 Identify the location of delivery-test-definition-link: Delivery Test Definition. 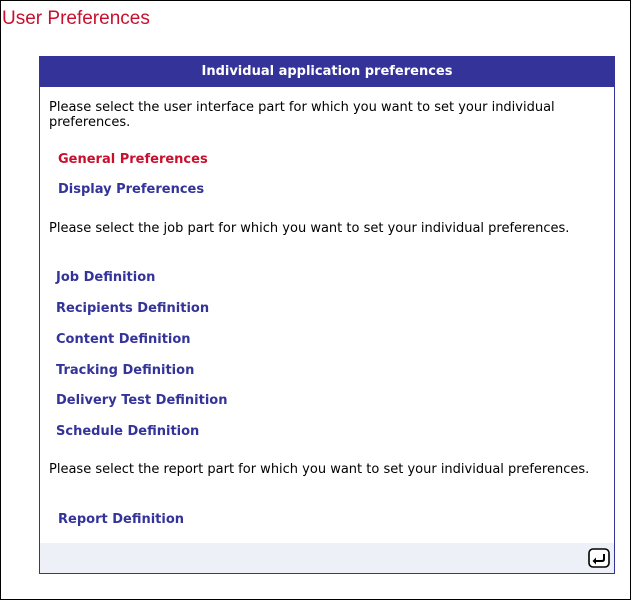
(141, 401).